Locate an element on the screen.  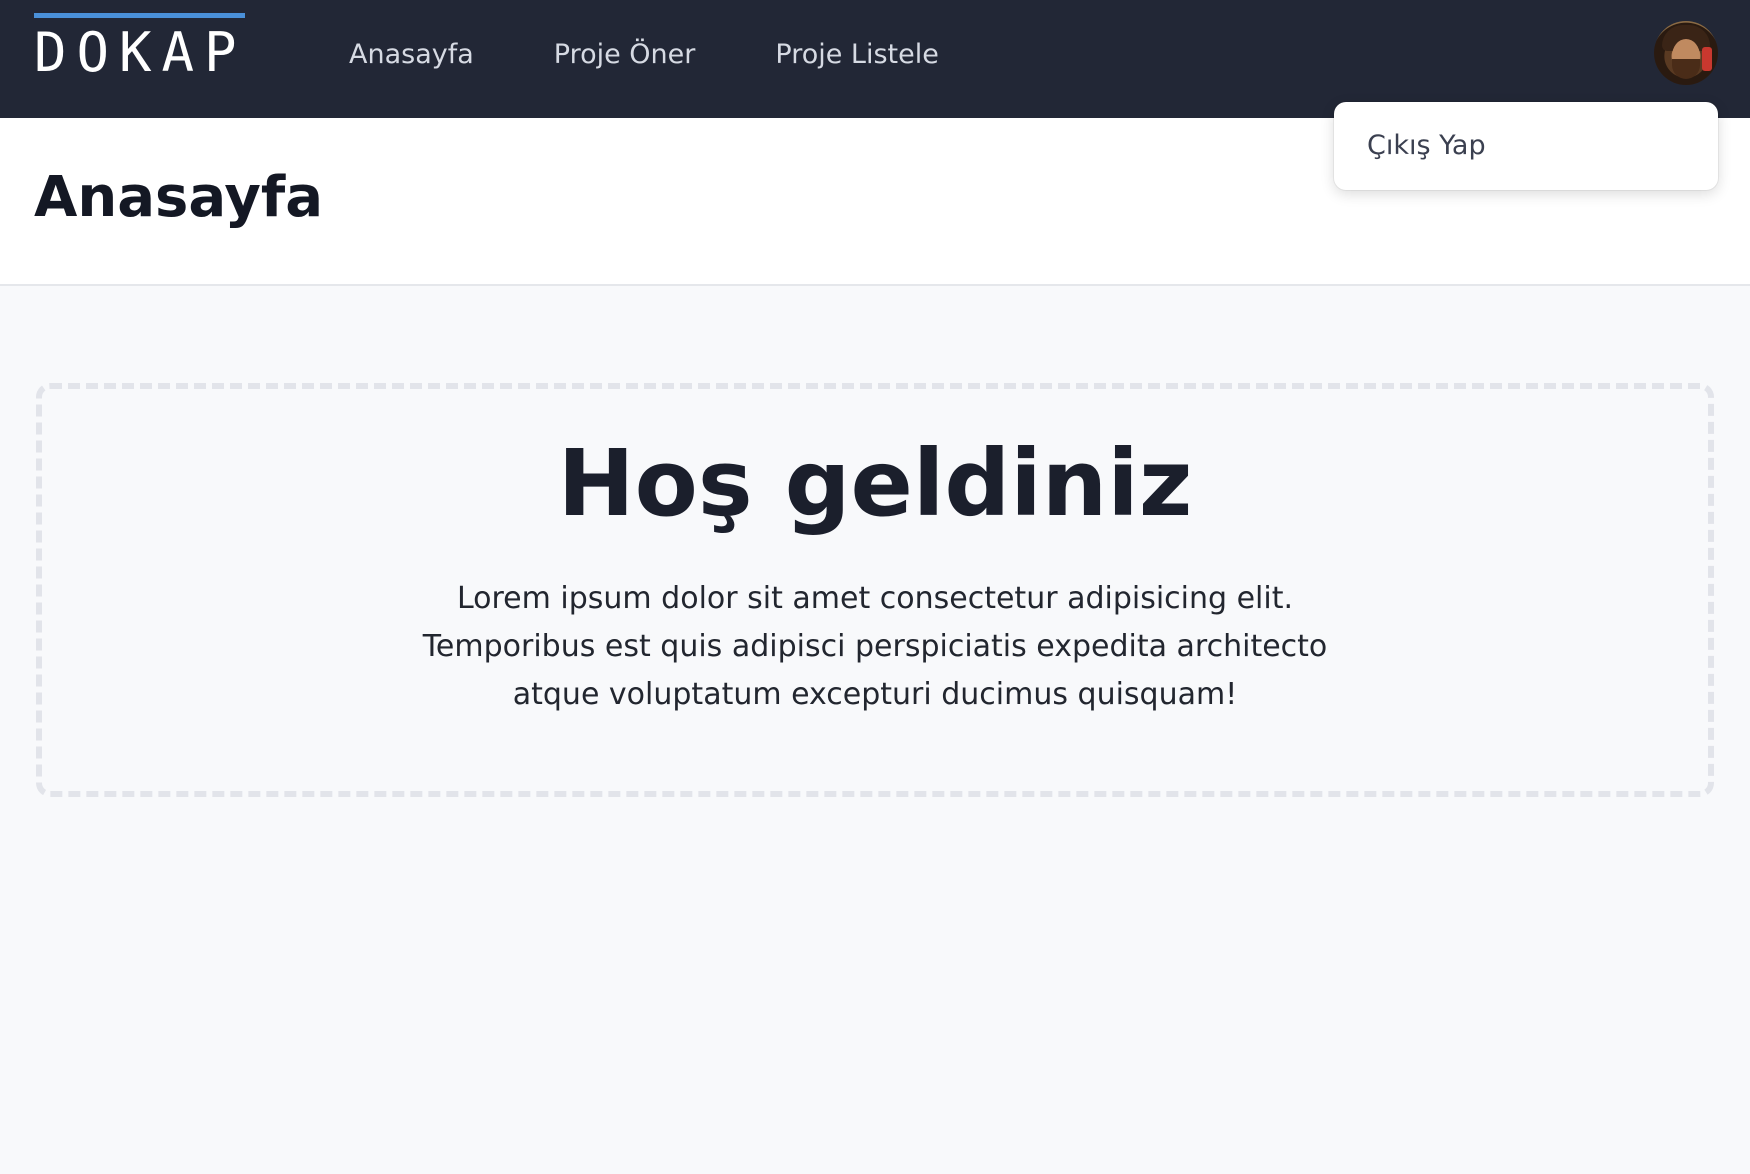
page-title: Anasayfa is located at coordinates (179, 197).